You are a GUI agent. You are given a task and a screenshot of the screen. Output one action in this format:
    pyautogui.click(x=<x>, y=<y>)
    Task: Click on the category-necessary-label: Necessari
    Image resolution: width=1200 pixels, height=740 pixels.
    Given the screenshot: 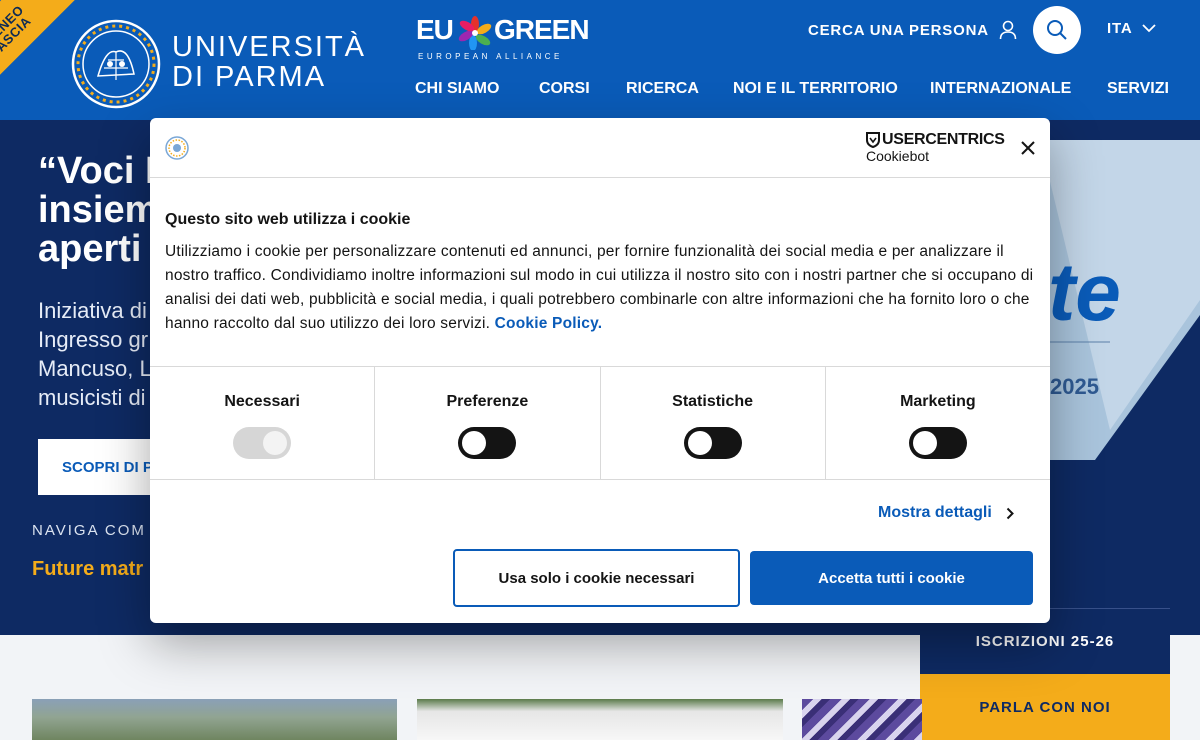 What is the action you would take?
    pyautogui.click(x=262, y=401)
    